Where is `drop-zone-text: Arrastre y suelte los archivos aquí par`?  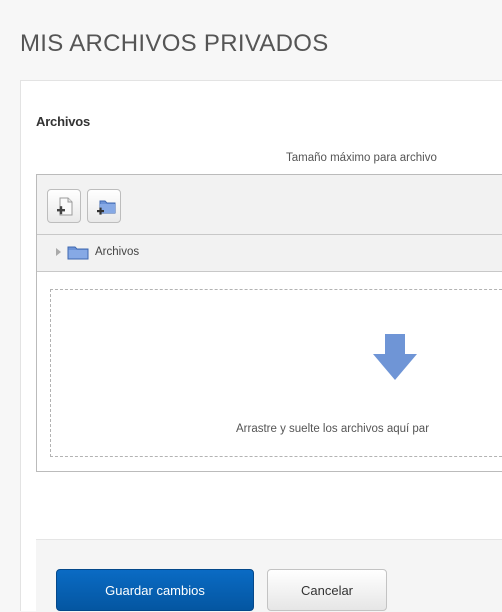 drop-zone-text: Arrastre y suelte los archivos aquí par is located at coordinates (333, 429).